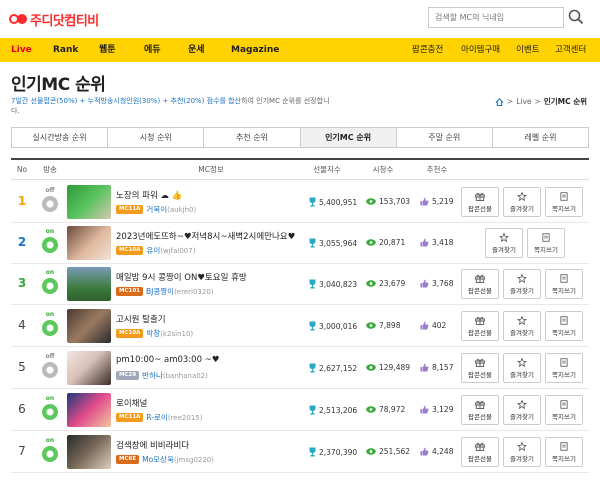 This screenshot has width=600, height=484. Describe the element at coordinates (439, 325) in the screenshot. I see `recommend-count-value: 402` at that location.